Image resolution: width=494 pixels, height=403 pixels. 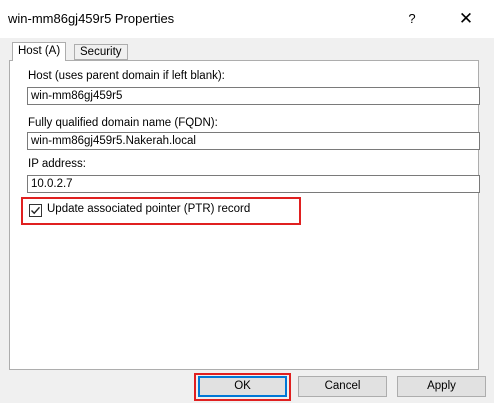 I want to click on fqdn-input, so click(x=253, y=141).